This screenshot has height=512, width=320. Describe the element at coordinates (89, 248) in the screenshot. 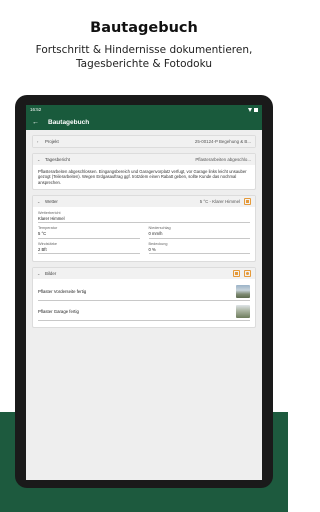

I see `wind-field: Windstärke 2 Bft` at that location.